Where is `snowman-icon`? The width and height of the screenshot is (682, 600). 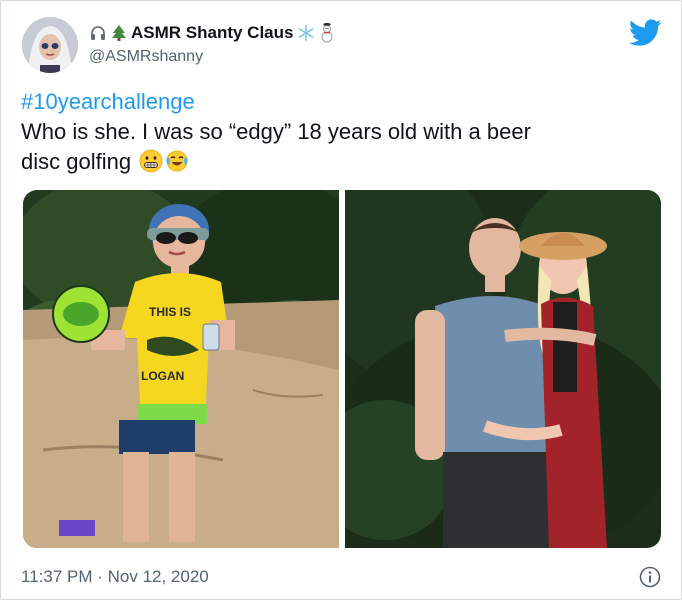
snowman-icon is located at coordinates (327, 33).